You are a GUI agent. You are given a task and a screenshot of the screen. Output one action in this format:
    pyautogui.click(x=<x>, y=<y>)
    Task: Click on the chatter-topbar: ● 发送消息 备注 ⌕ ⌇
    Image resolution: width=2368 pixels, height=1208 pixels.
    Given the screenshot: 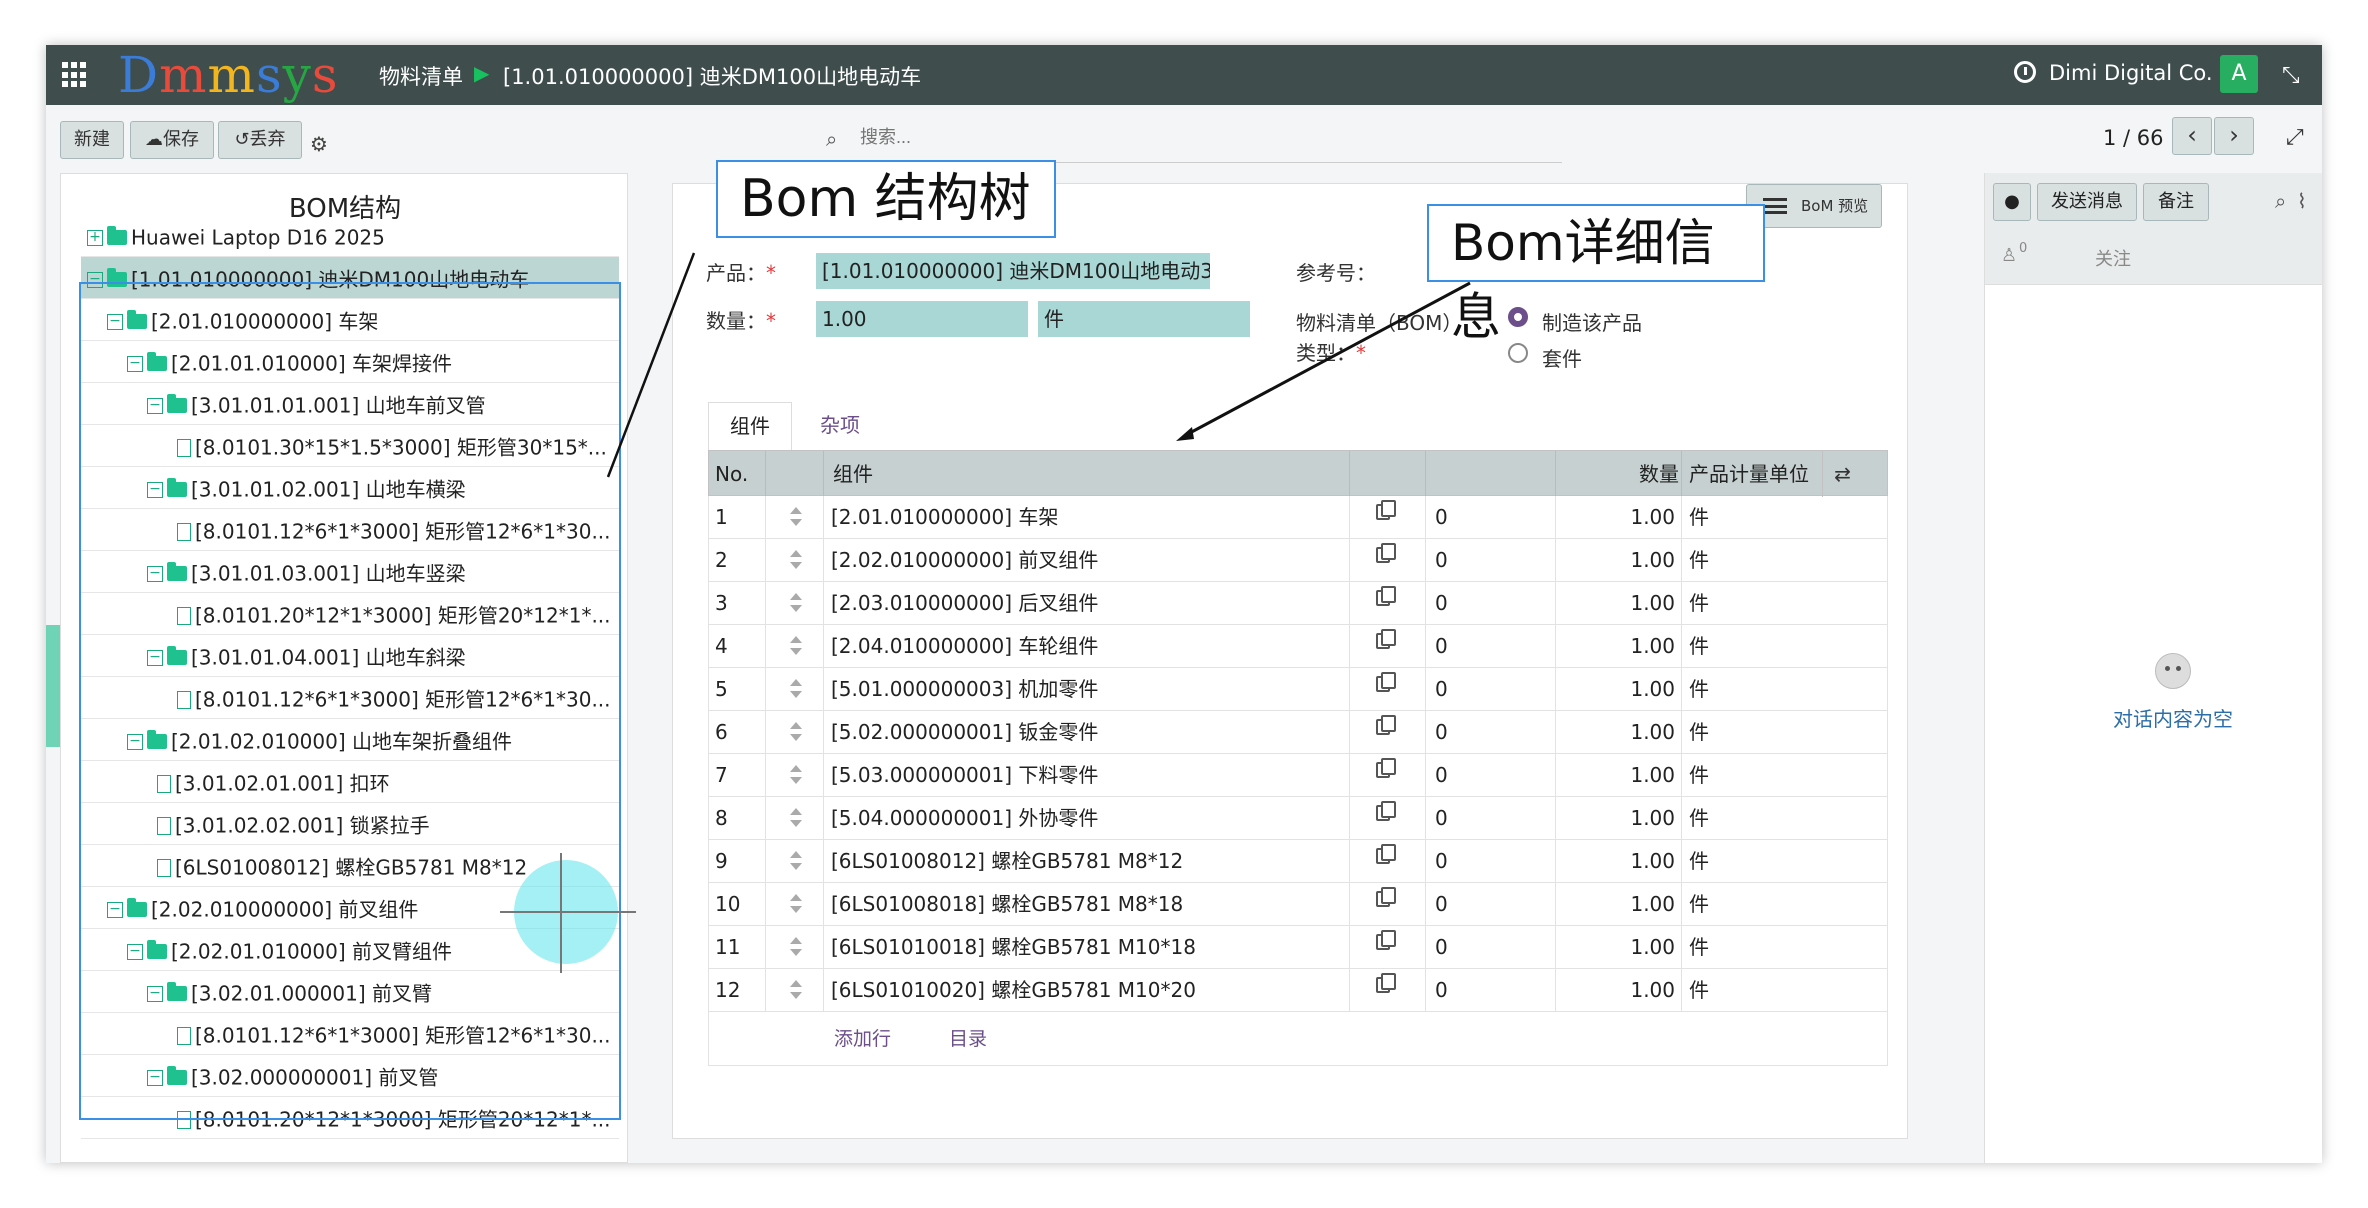 What is the action you would take?
    pyautogui.click(x=2153, y=202)
    